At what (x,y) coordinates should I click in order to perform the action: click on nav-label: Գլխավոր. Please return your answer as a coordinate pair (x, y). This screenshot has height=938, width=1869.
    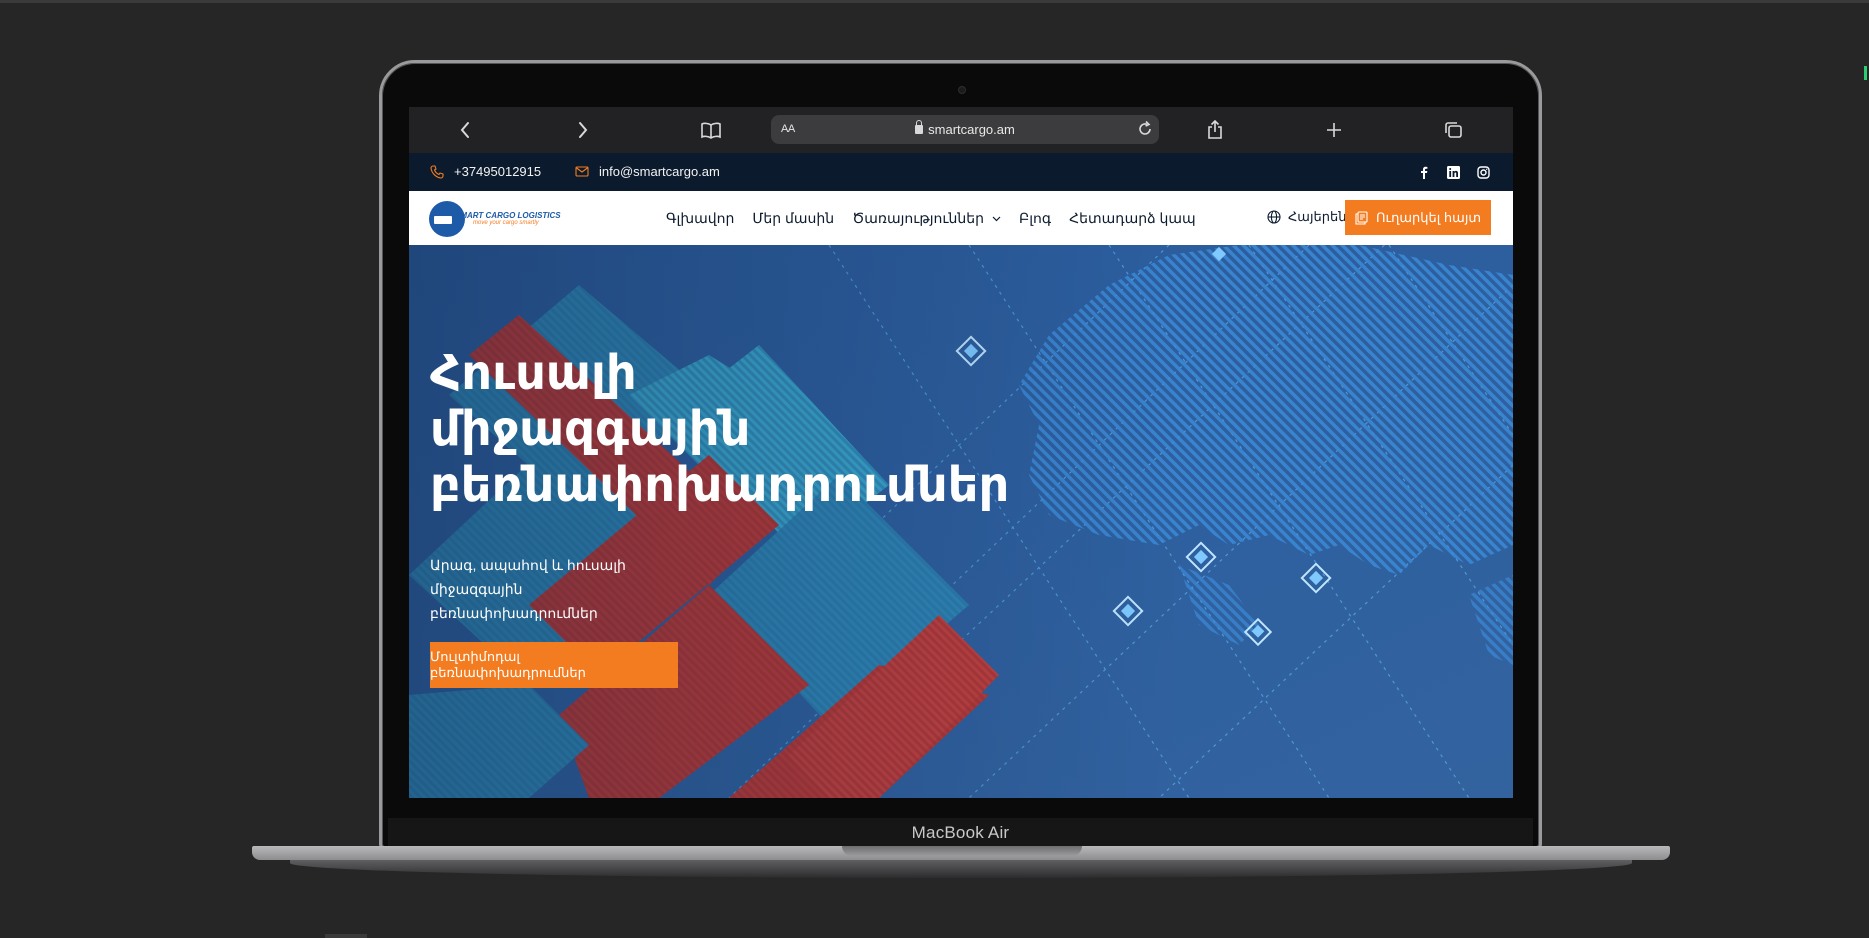
    Looking at the image, I should click on (700, 218).